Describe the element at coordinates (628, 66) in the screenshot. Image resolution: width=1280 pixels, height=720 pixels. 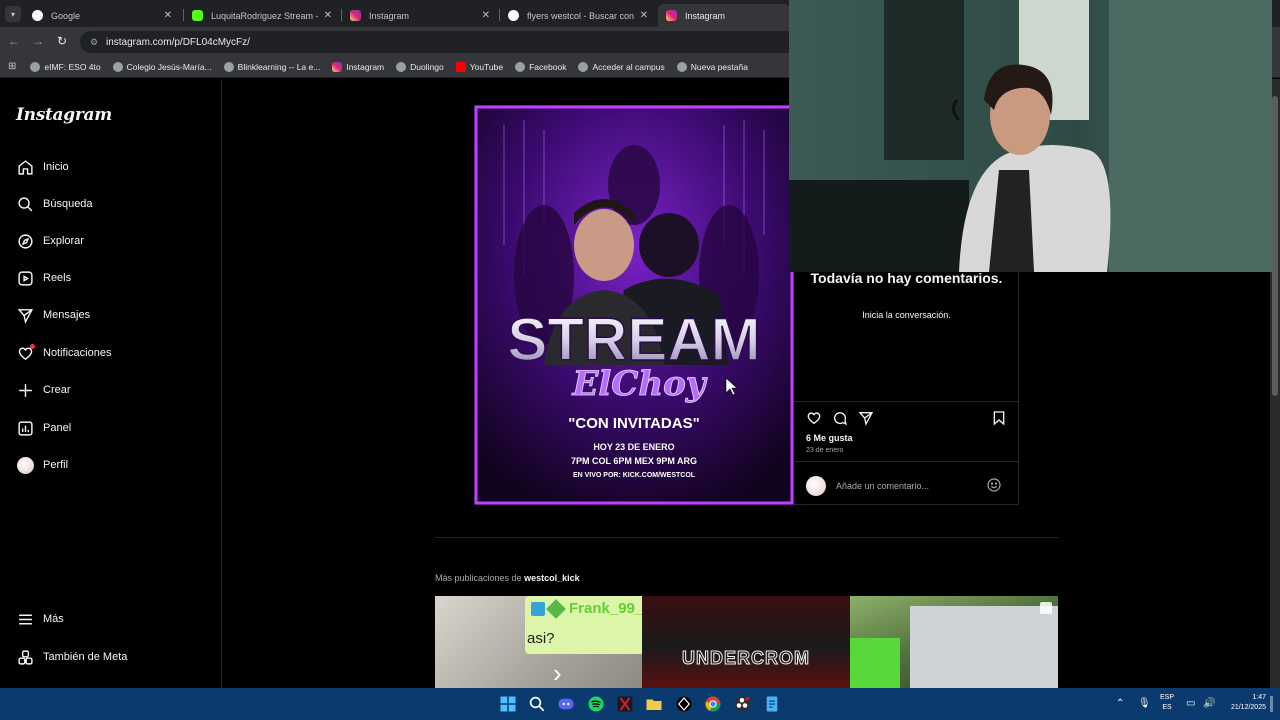
I see `bookmark-label: Acceder al campus` at that location.